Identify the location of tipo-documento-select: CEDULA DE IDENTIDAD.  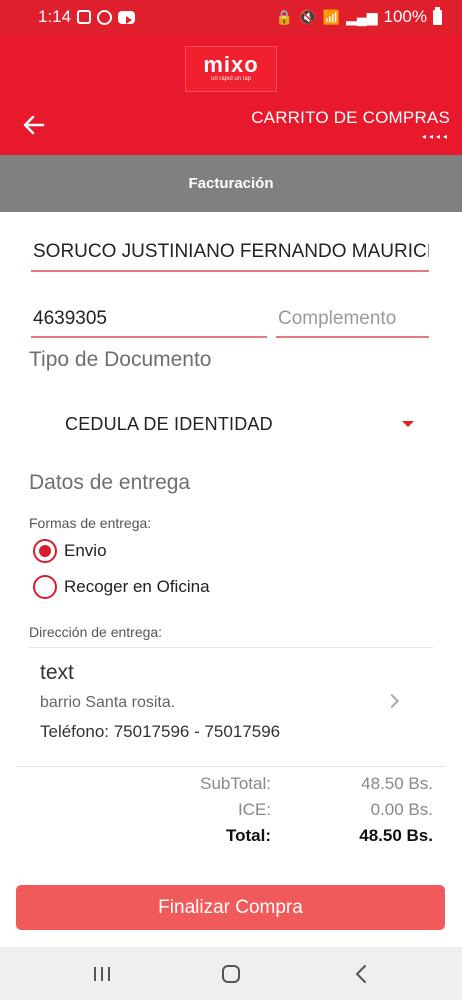
(230, 424).